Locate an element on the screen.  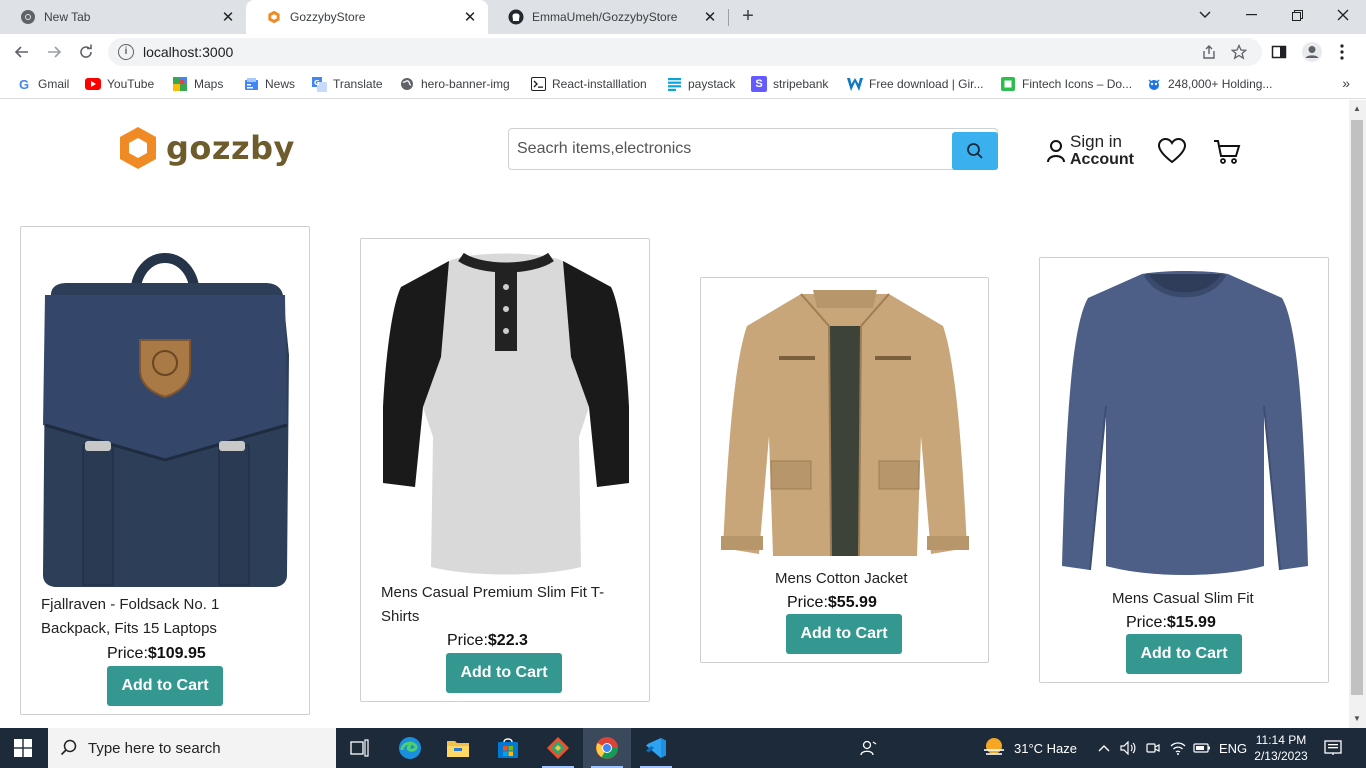
weather-text: 31°C Haze is located at coordinates (1046, 748).